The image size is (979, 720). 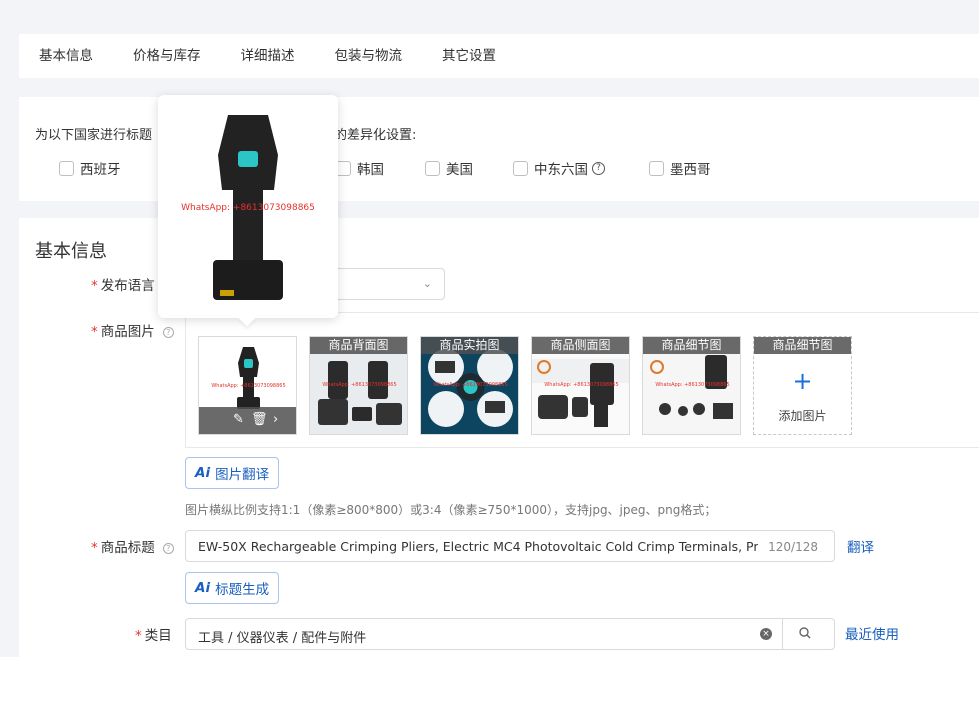 I want to click on real-image-thumb: WhatsApp: +8613073098865 商品实拍图, so click(x=469, y=385).